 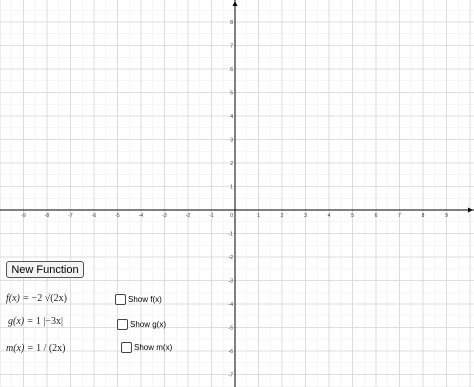 I want to click on function-m-expression: 1 / (2x), so click(x=51, y=348).